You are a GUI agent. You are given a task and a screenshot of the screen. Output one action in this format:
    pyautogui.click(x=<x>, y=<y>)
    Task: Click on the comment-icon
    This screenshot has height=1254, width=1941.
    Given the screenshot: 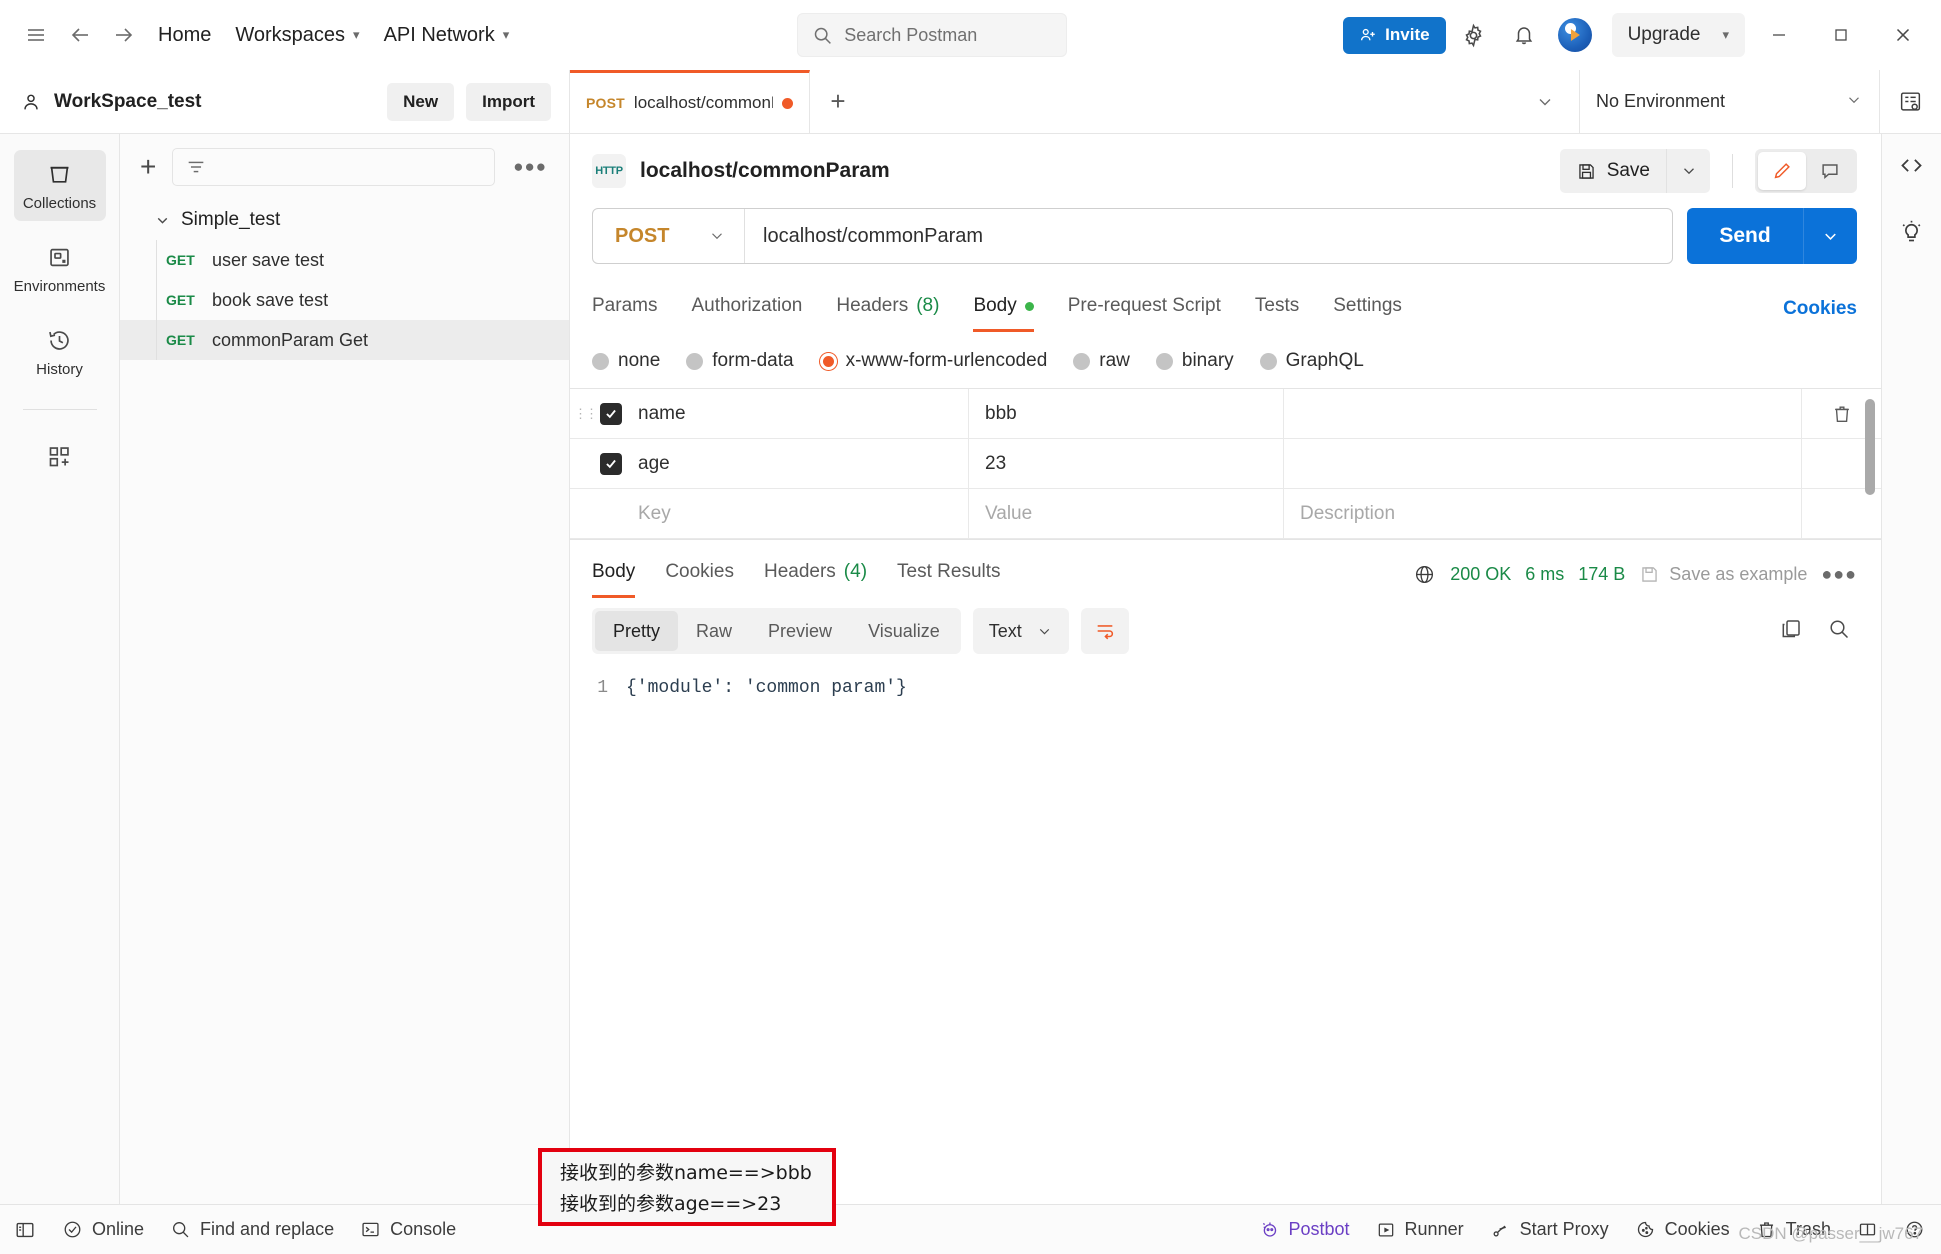 What is the action you would take?
    pyautogui.click(x=1830, y=171)
    